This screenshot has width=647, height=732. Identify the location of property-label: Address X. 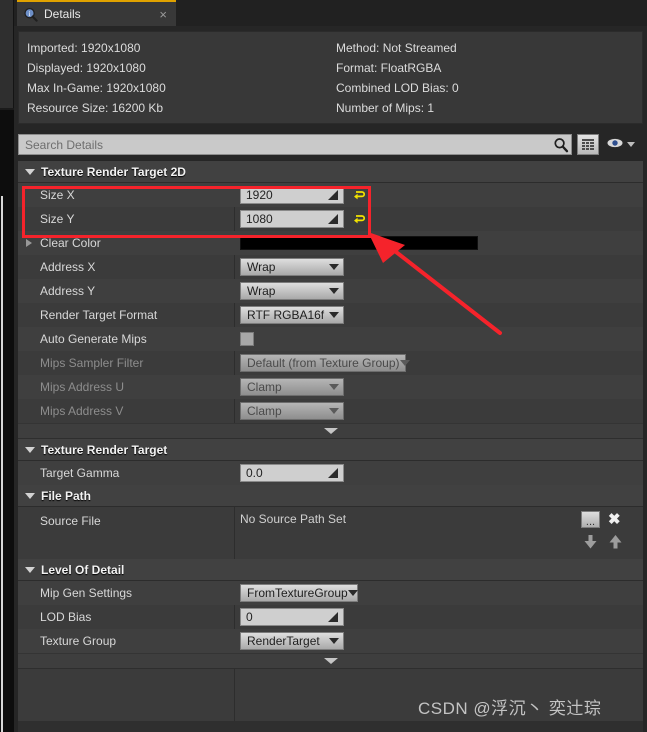
(68, 267).